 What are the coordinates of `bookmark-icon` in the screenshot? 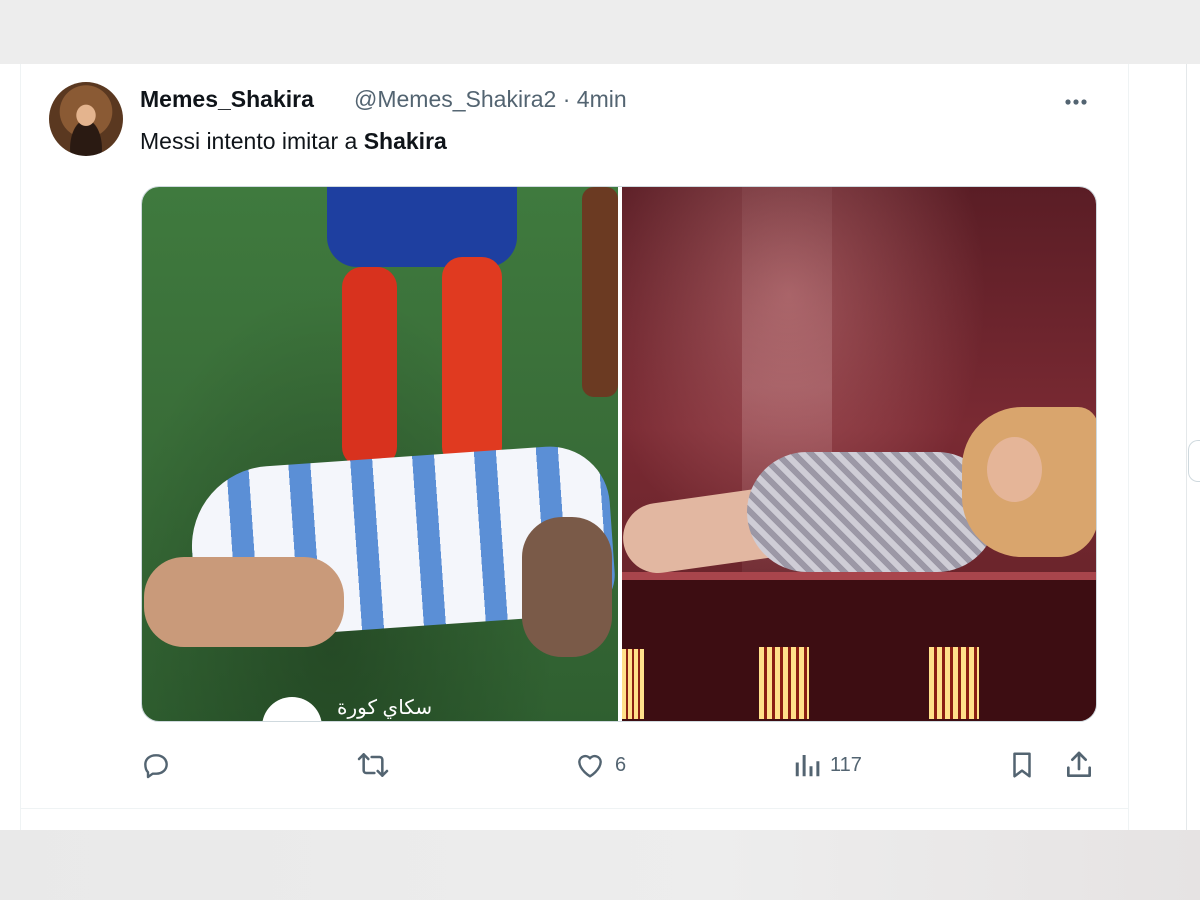 It's located at (1022, 765).